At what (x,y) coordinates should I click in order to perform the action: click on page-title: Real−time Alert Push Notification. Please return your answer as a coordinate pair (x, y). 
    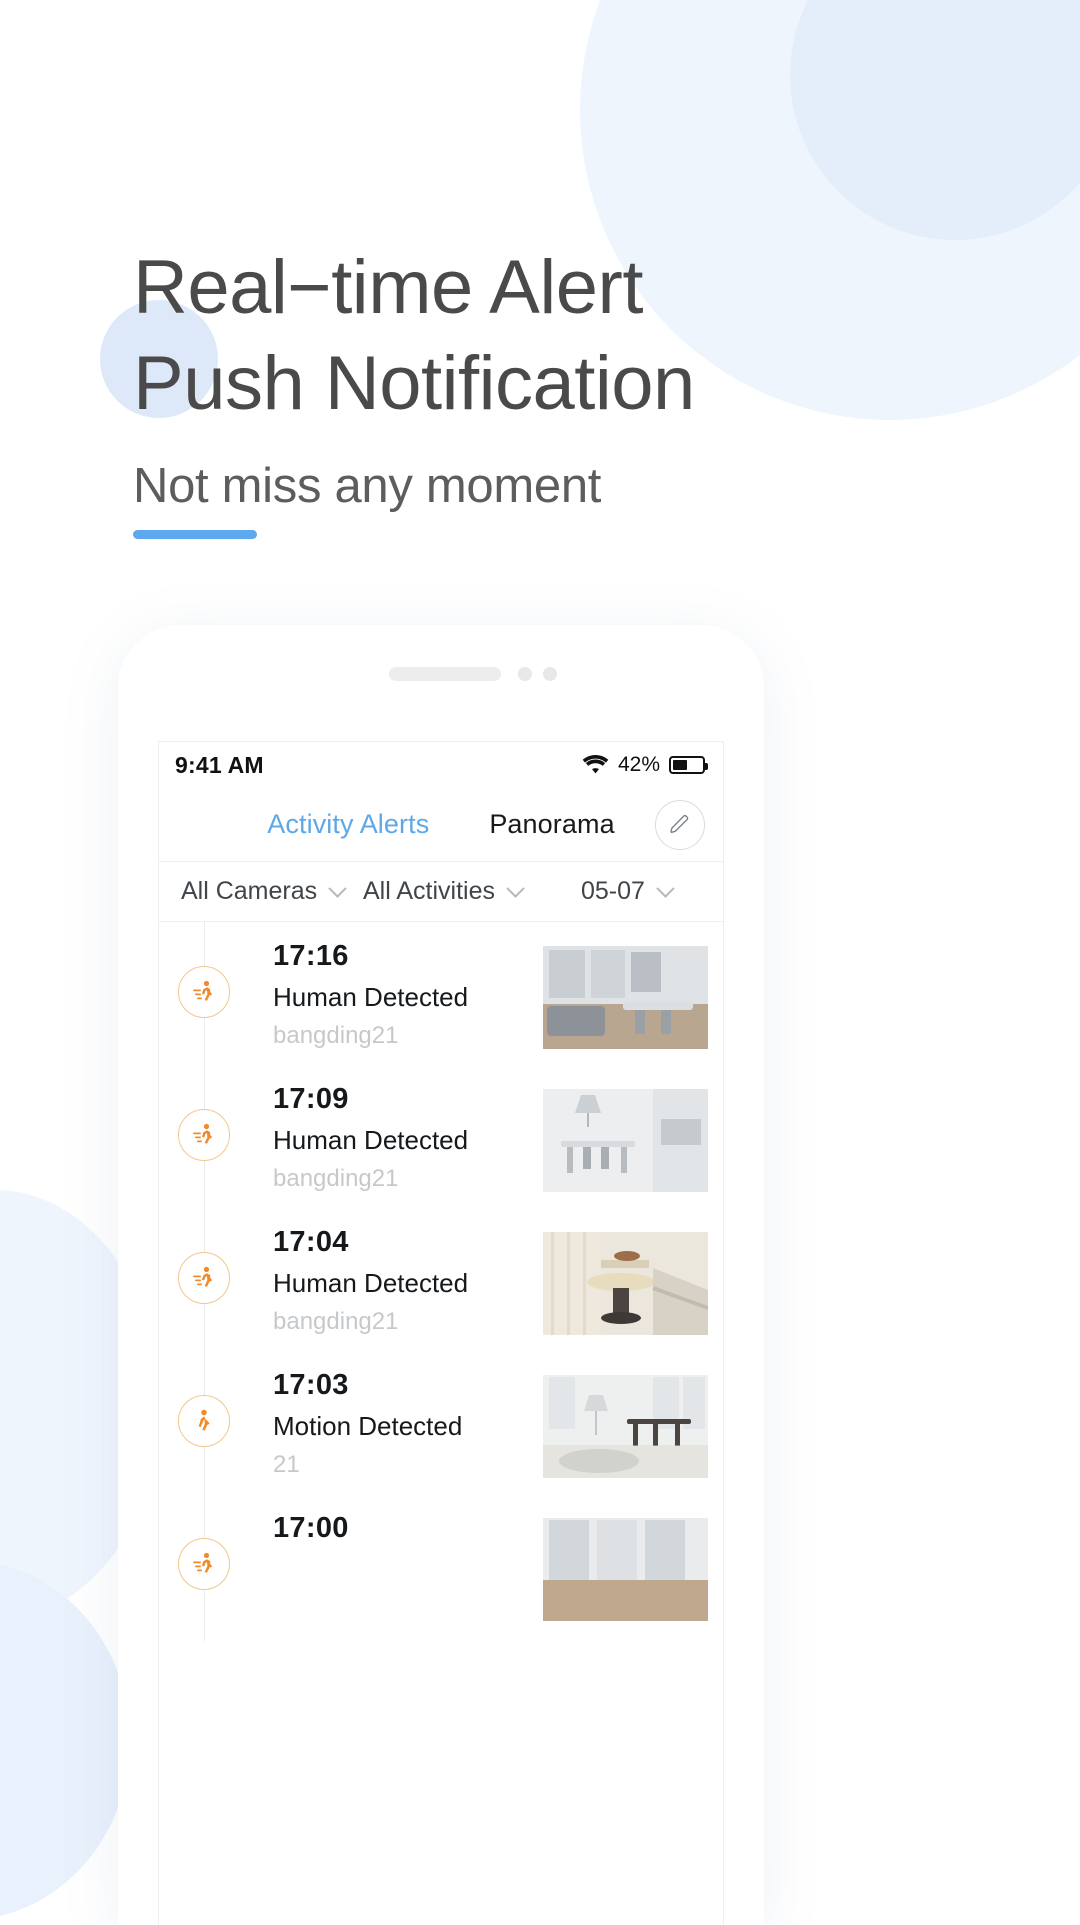
    Looking at the image, I should click on (414, 336).